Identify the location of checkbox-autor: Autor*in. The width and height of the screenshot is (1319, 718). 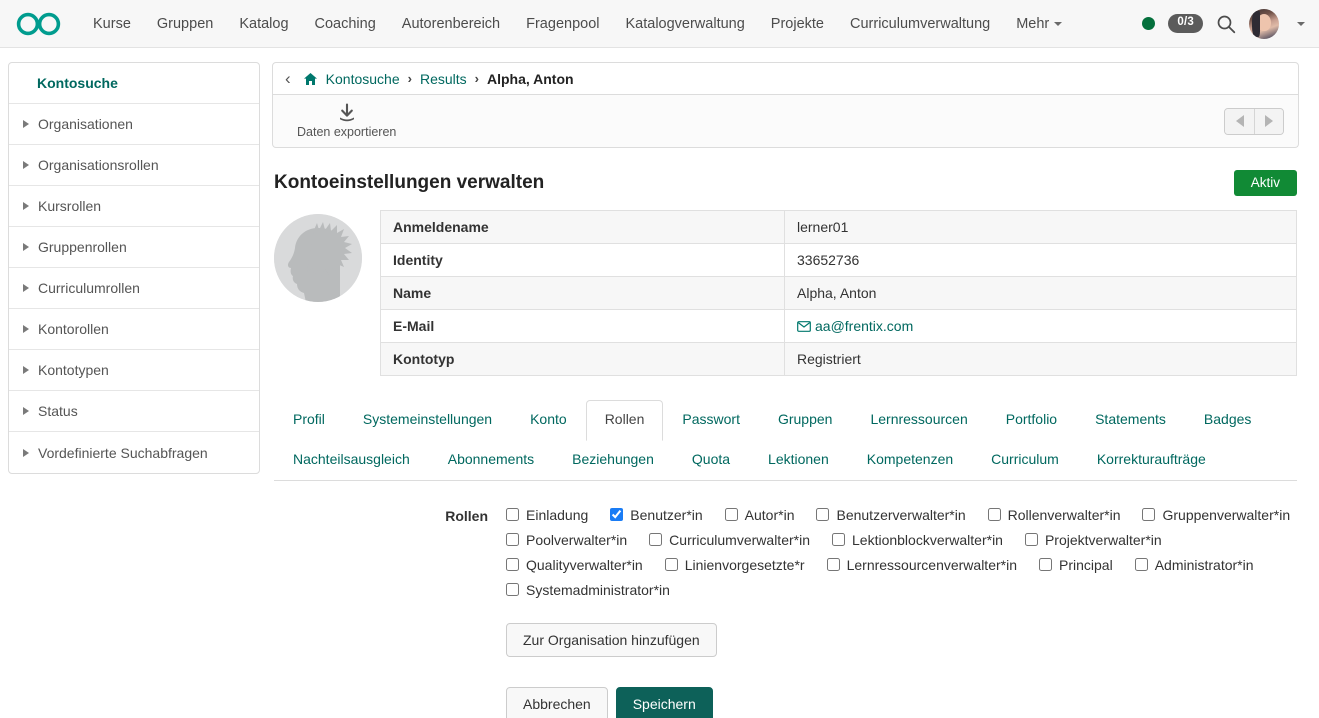
(759, 515).